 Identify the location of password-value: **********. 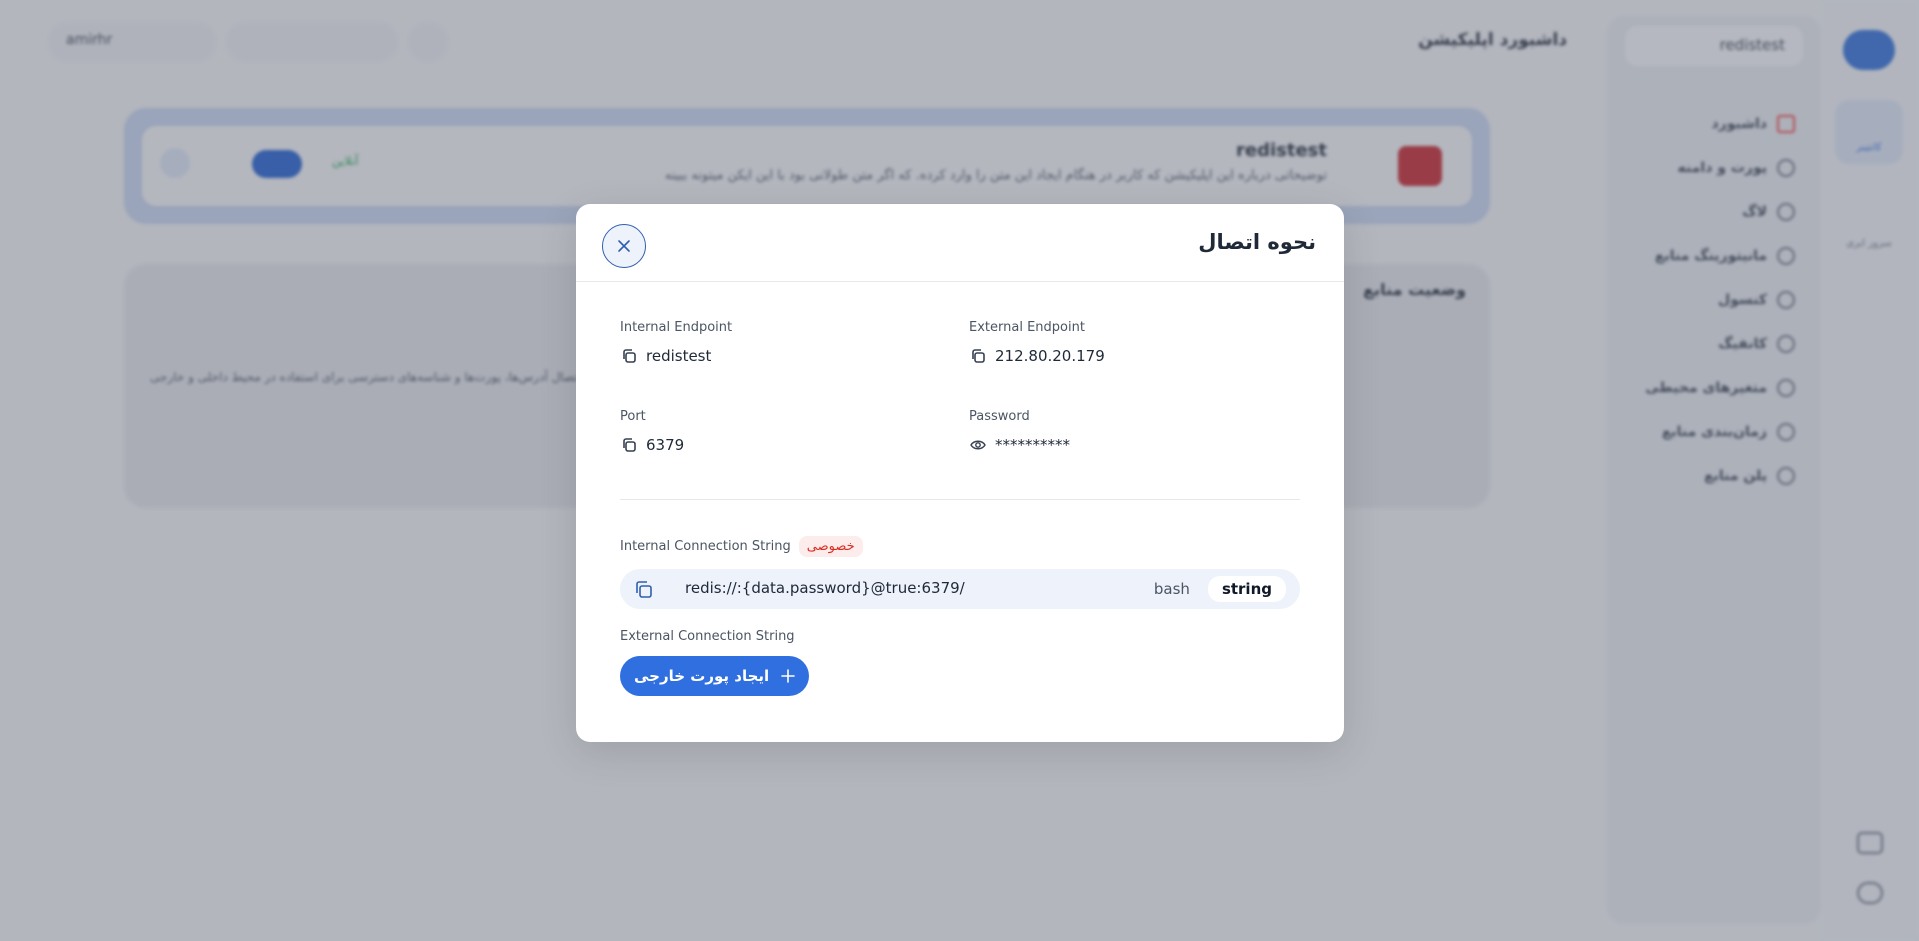
(1032, 445).